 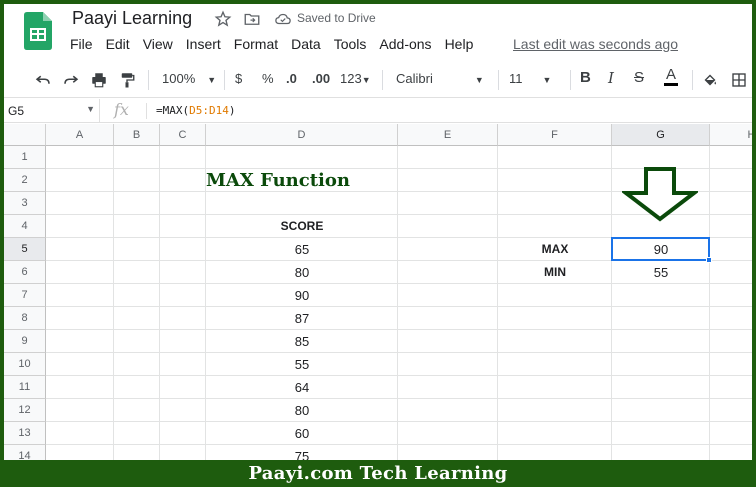 I want to click on row-header-10: 10, so click(x=25, y=364).